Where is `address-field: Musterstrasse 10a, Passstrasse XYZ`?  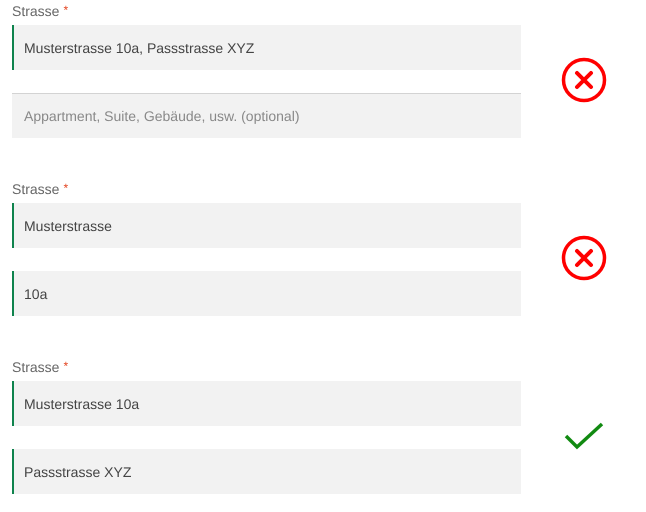 address-field: Musterstrasse 10a, Passstrasse XYZ is located at coordinates (266, 47).